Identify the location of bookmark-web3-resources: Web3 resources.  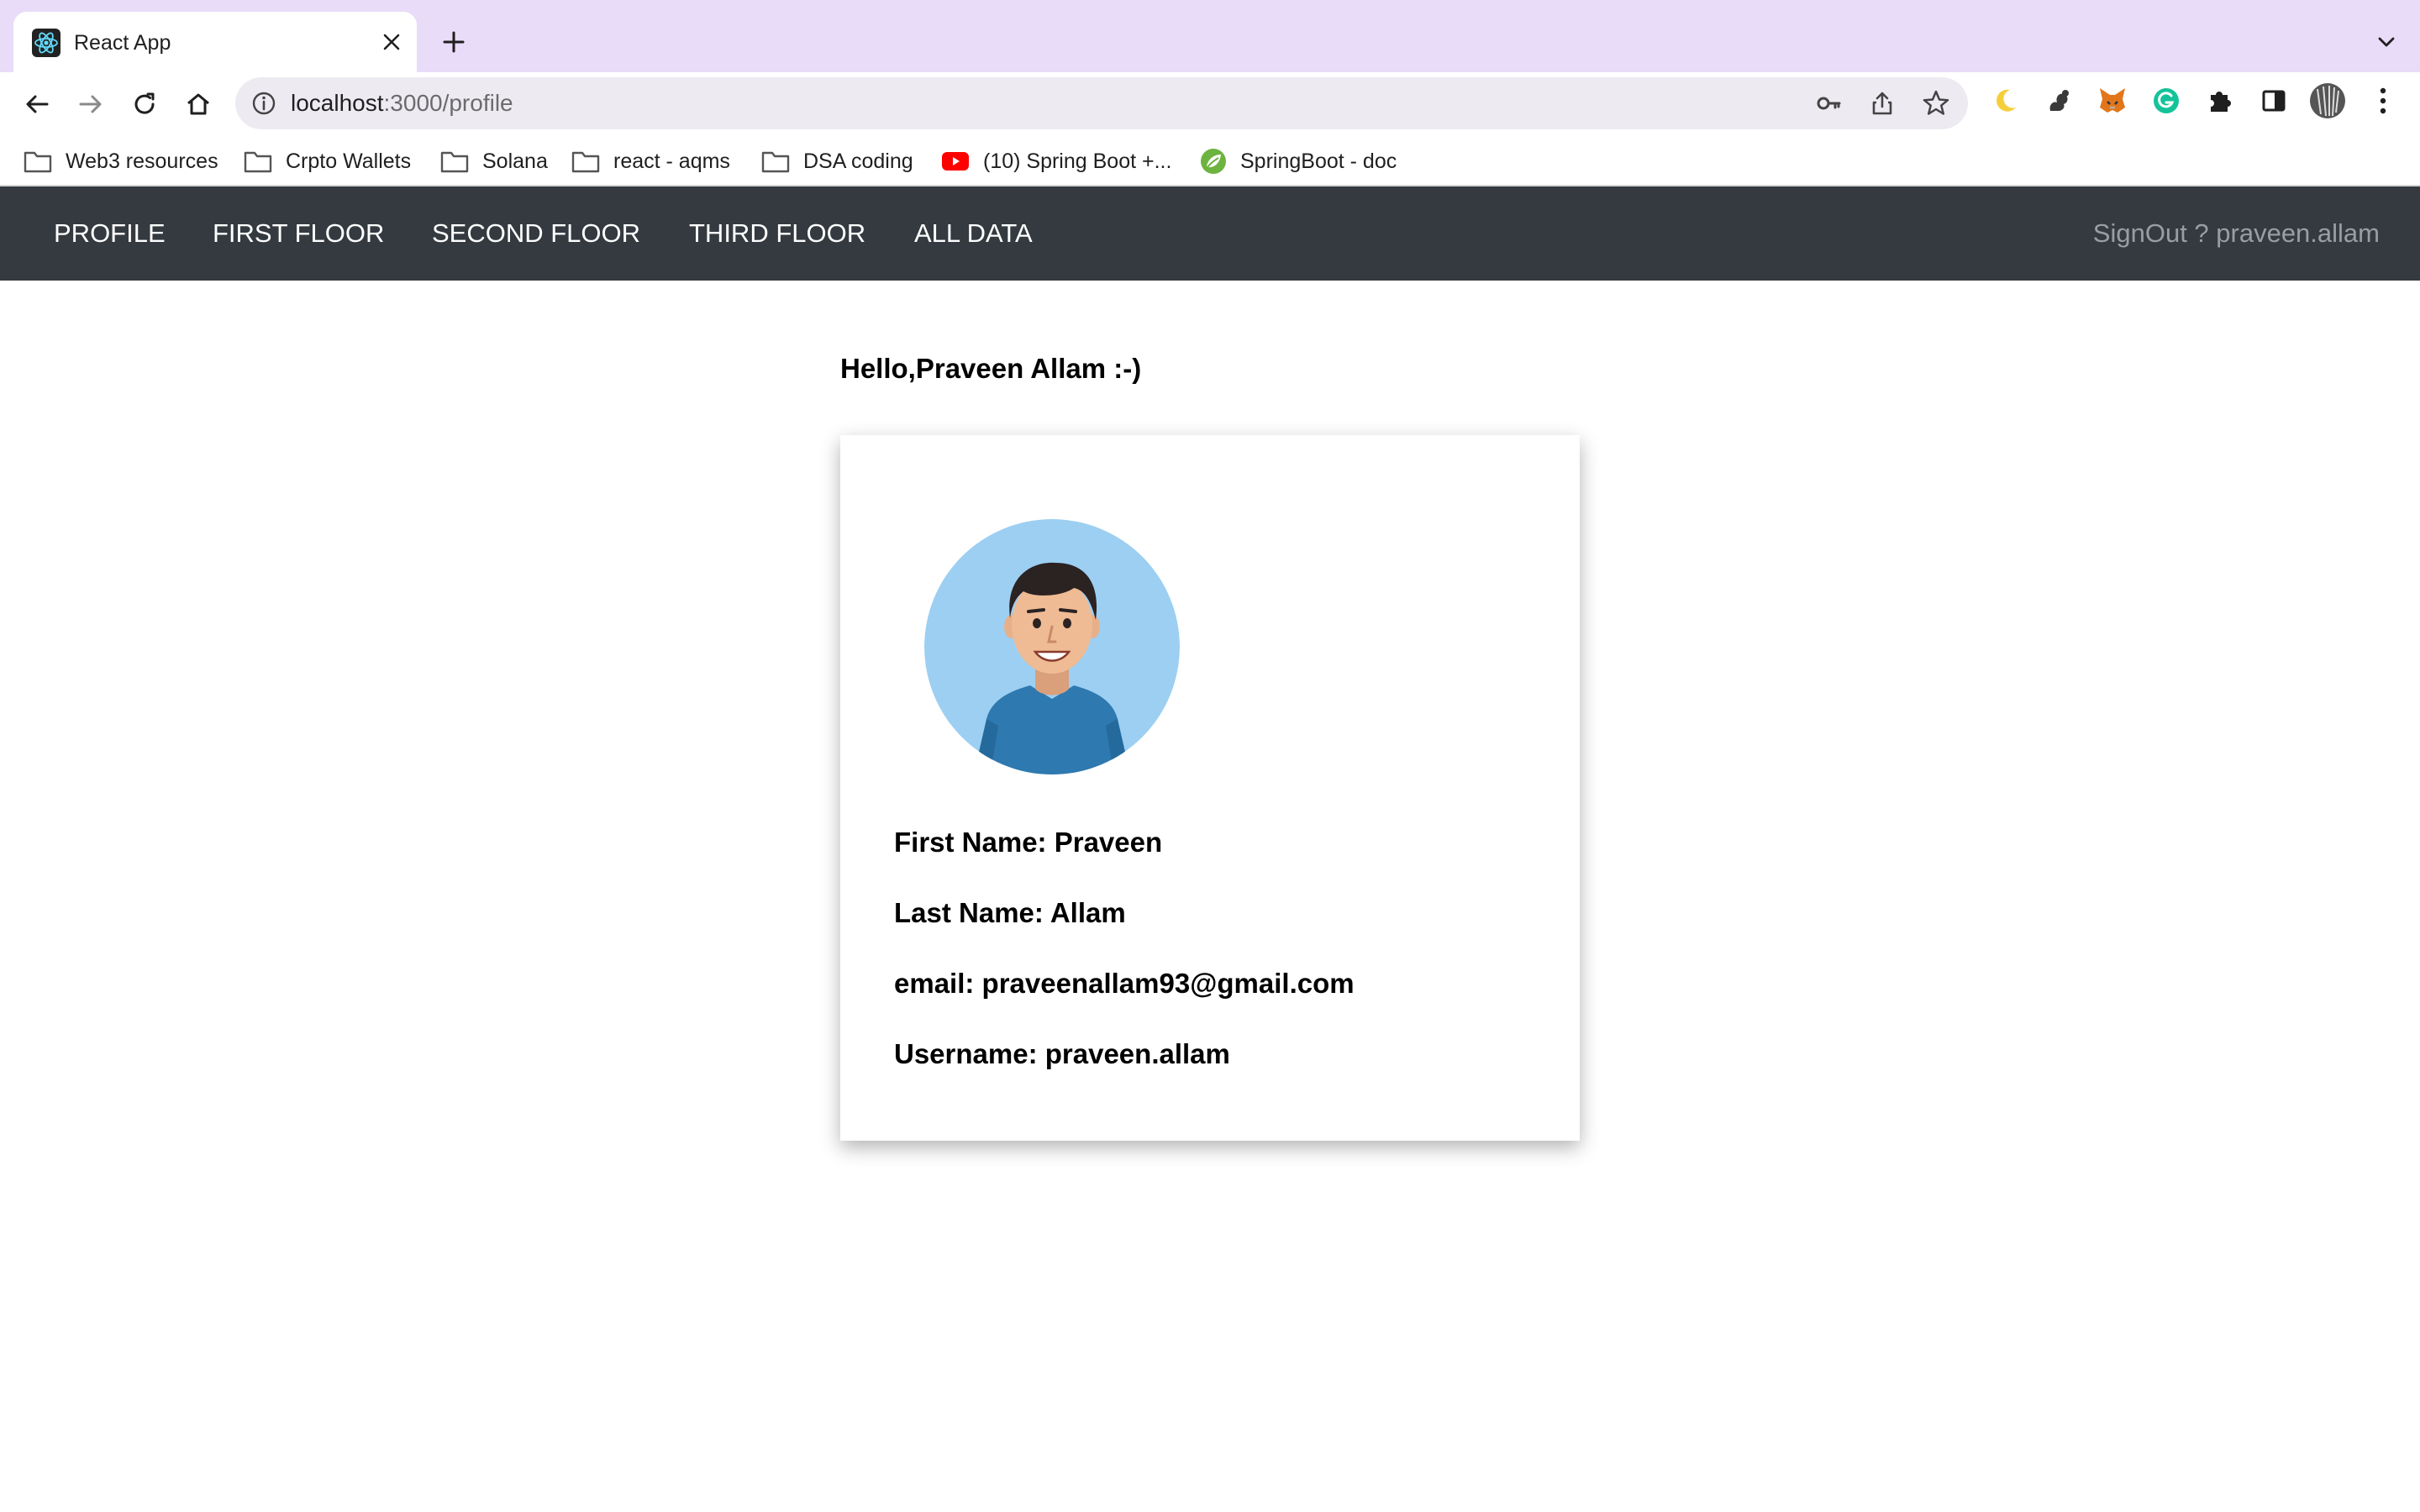
(121, 161).